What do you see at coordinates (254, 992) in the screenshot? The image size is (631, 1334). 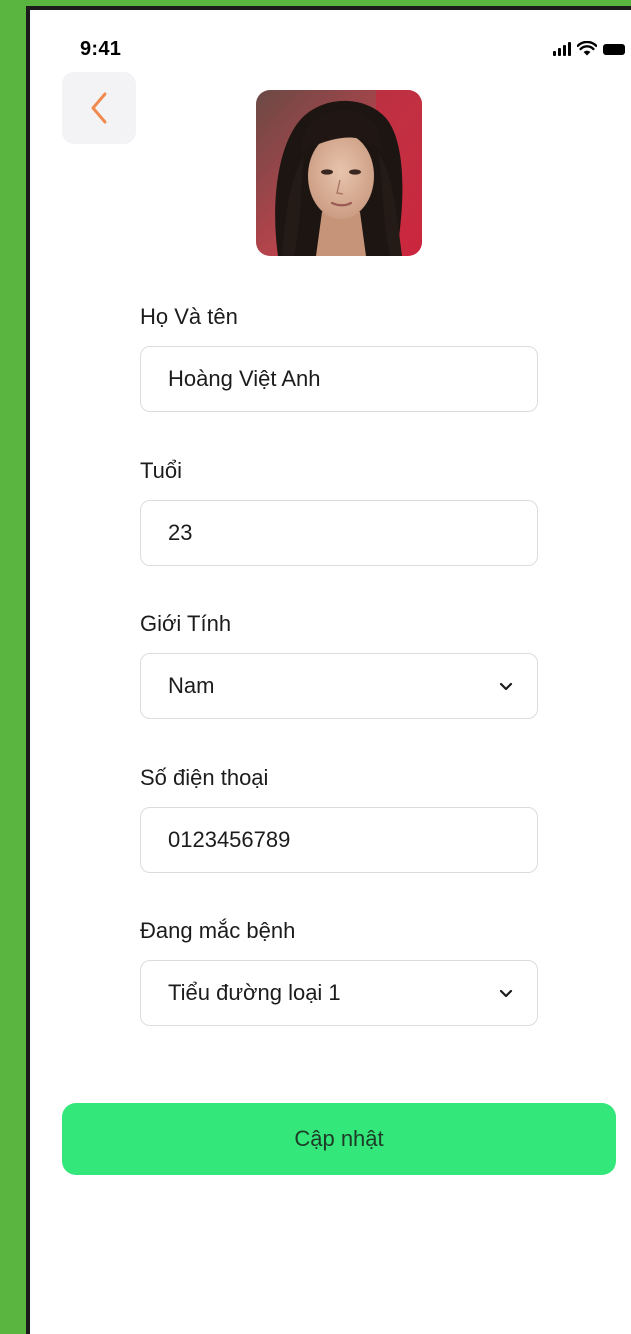 I see `disease-value: Tiểu đường loại 1` at bounding box center [254, 992].